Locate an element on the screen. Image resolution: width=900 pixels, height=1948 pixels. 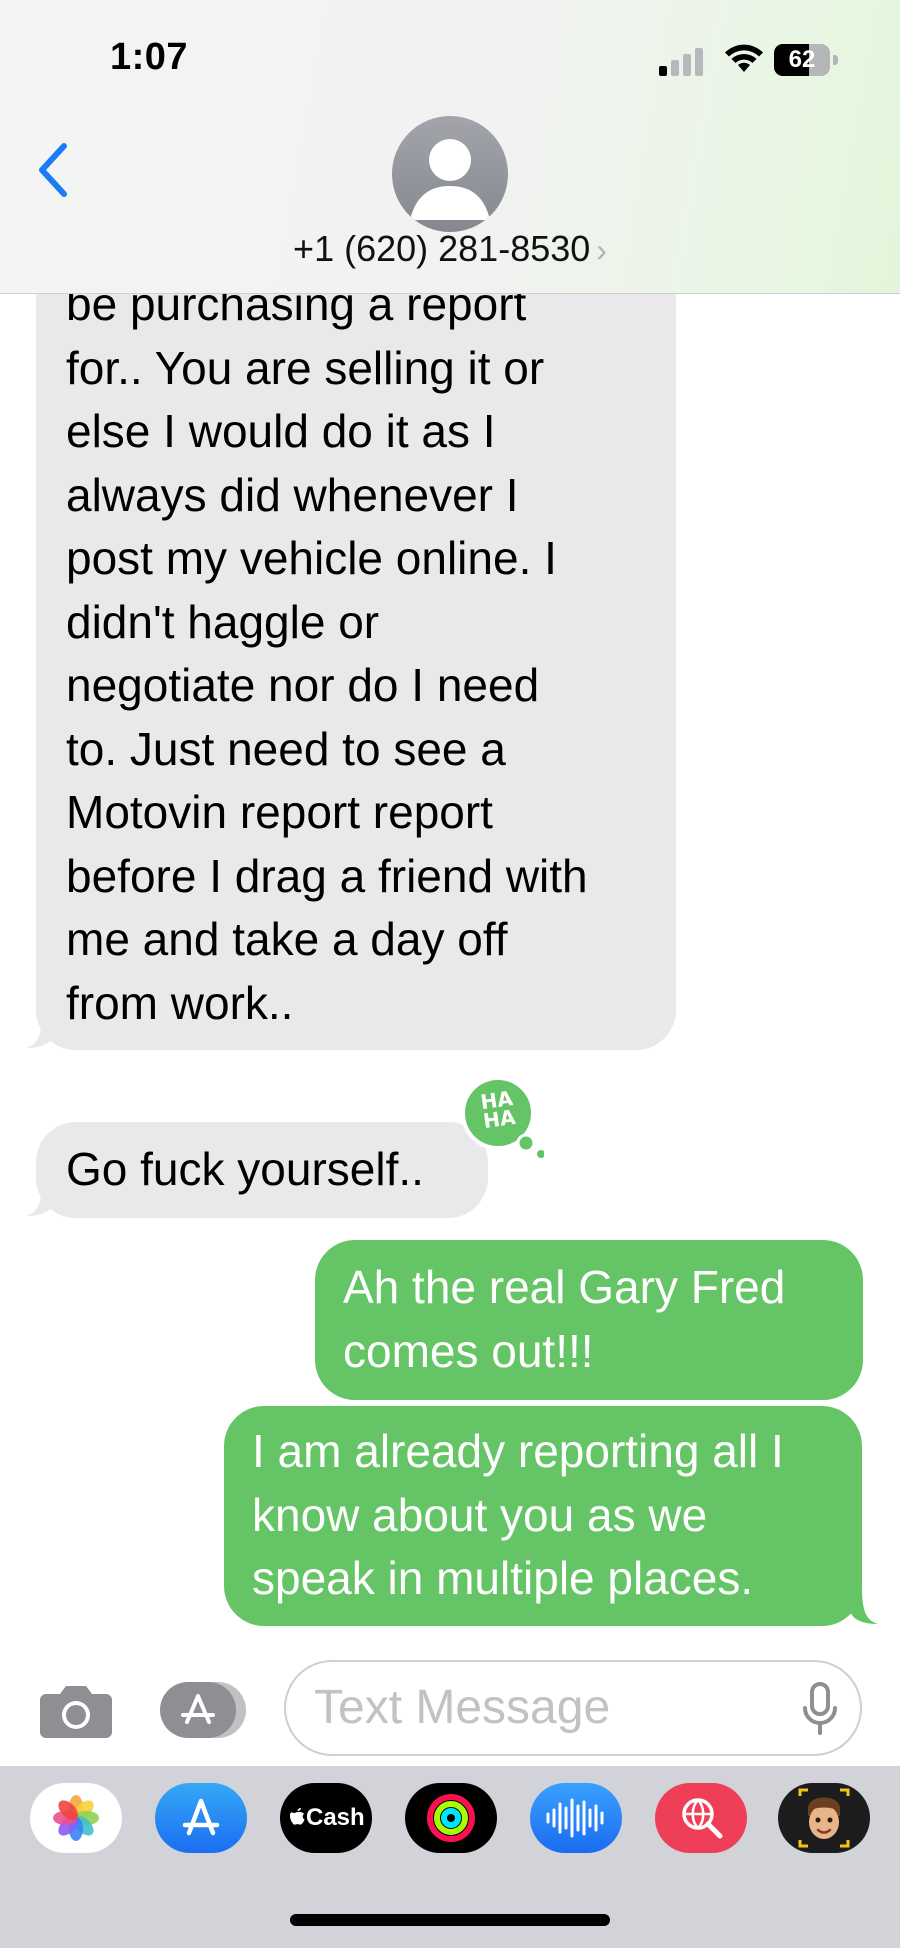
app-drawer-item-search is located at coordinates (701, 1818).